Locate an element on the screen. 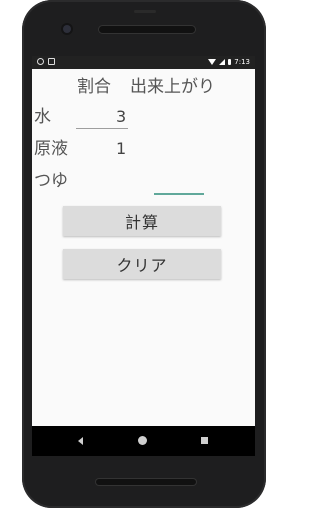 The width and height of the screenshot is (320, 512). battery-icon is located at coordinates (230, 62).